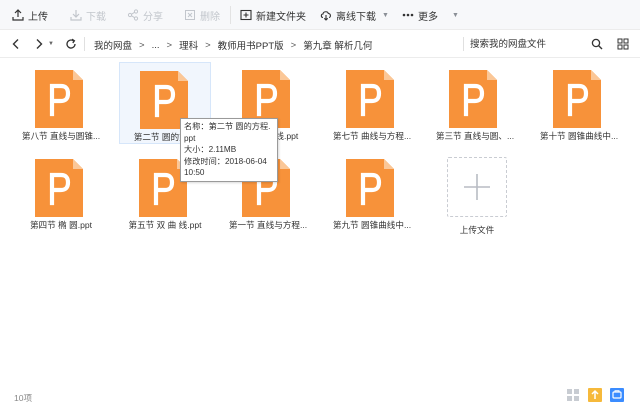  Describe the element at coordinates (153, 17) in the screenshot. I see `share-label: 分享` at that location.